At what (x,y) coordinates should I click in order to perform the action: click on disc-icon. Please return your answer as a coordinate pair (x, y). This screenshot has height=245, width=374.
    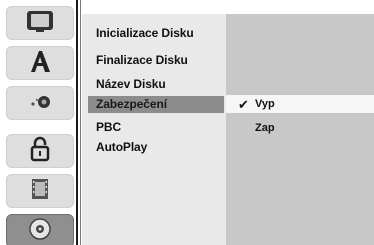
    Looking at the image, I should click on (40, 230).